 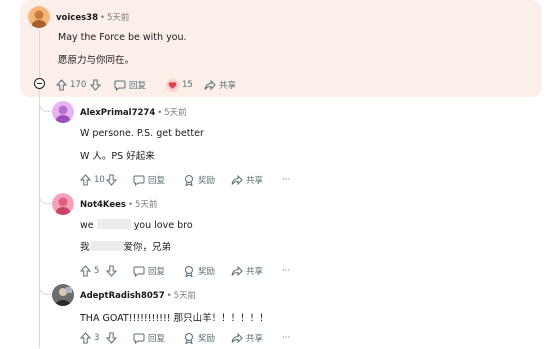 I want to click on award-button: 15, so click(x=178, y=85).